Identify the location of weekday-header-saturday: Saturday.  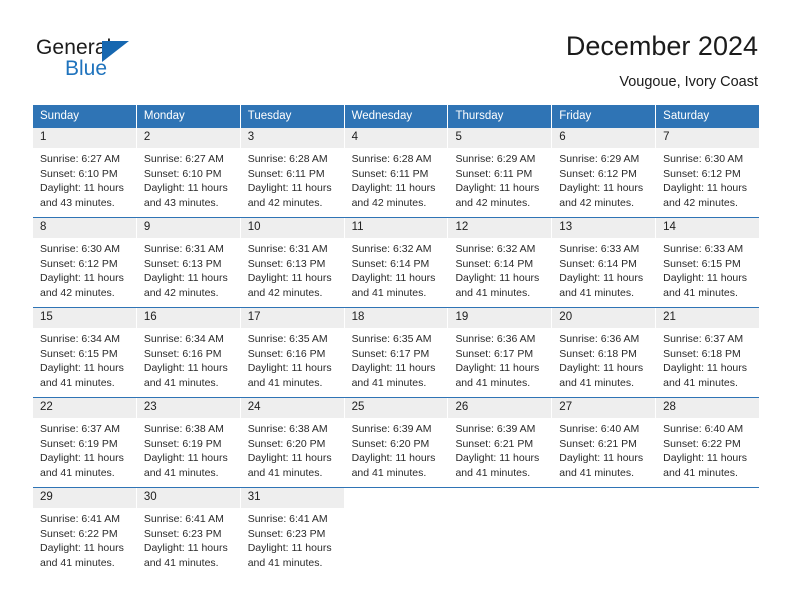
(708, 116).